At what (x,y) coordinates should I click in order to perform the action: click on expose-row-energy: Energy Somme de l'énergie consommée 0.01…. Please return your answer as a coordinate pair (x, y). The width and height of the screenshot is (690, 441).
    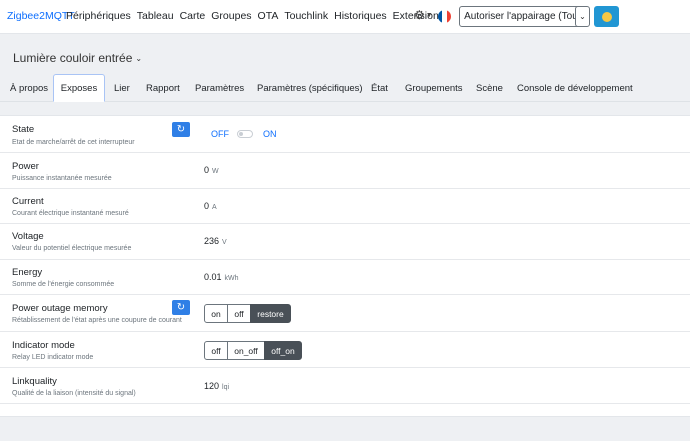
    Looking at the image, I should click on (345, 277).